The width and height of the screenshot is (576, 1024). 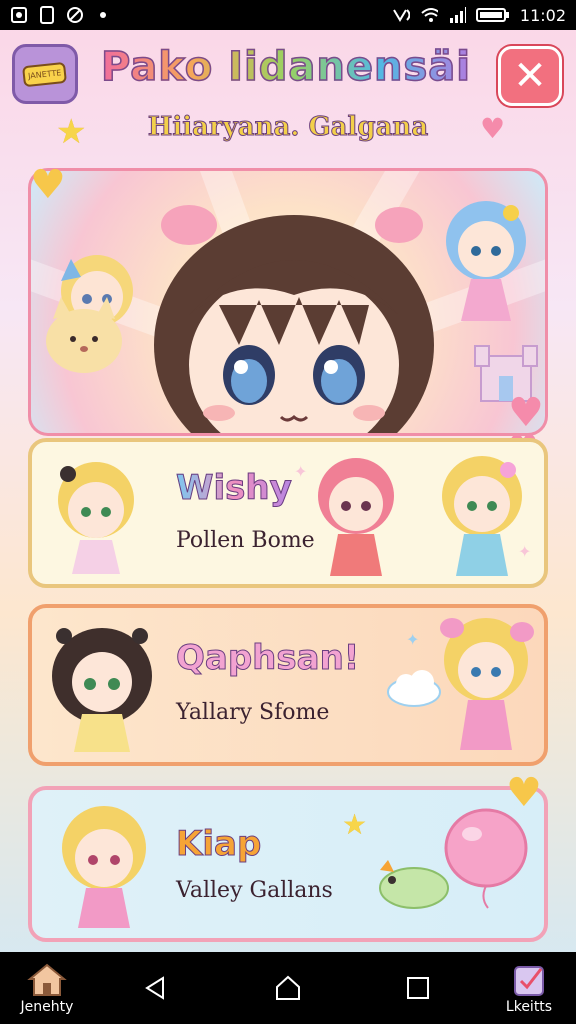 What do you see at coordinates (288, 864) in the screenshot?
I see `character-card-kiap: Kiap Valley Gallans ★` at bounding box center [288, 864].